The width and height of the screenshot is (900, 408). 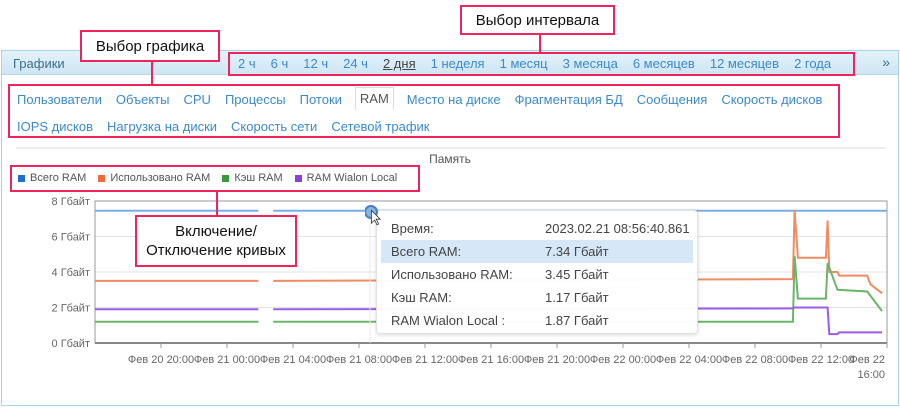 What do you see at coordinates (421, 297) in the screenshot?
I see `tooltip-key: Кэш RAM:` at bounding box center [421, 297].